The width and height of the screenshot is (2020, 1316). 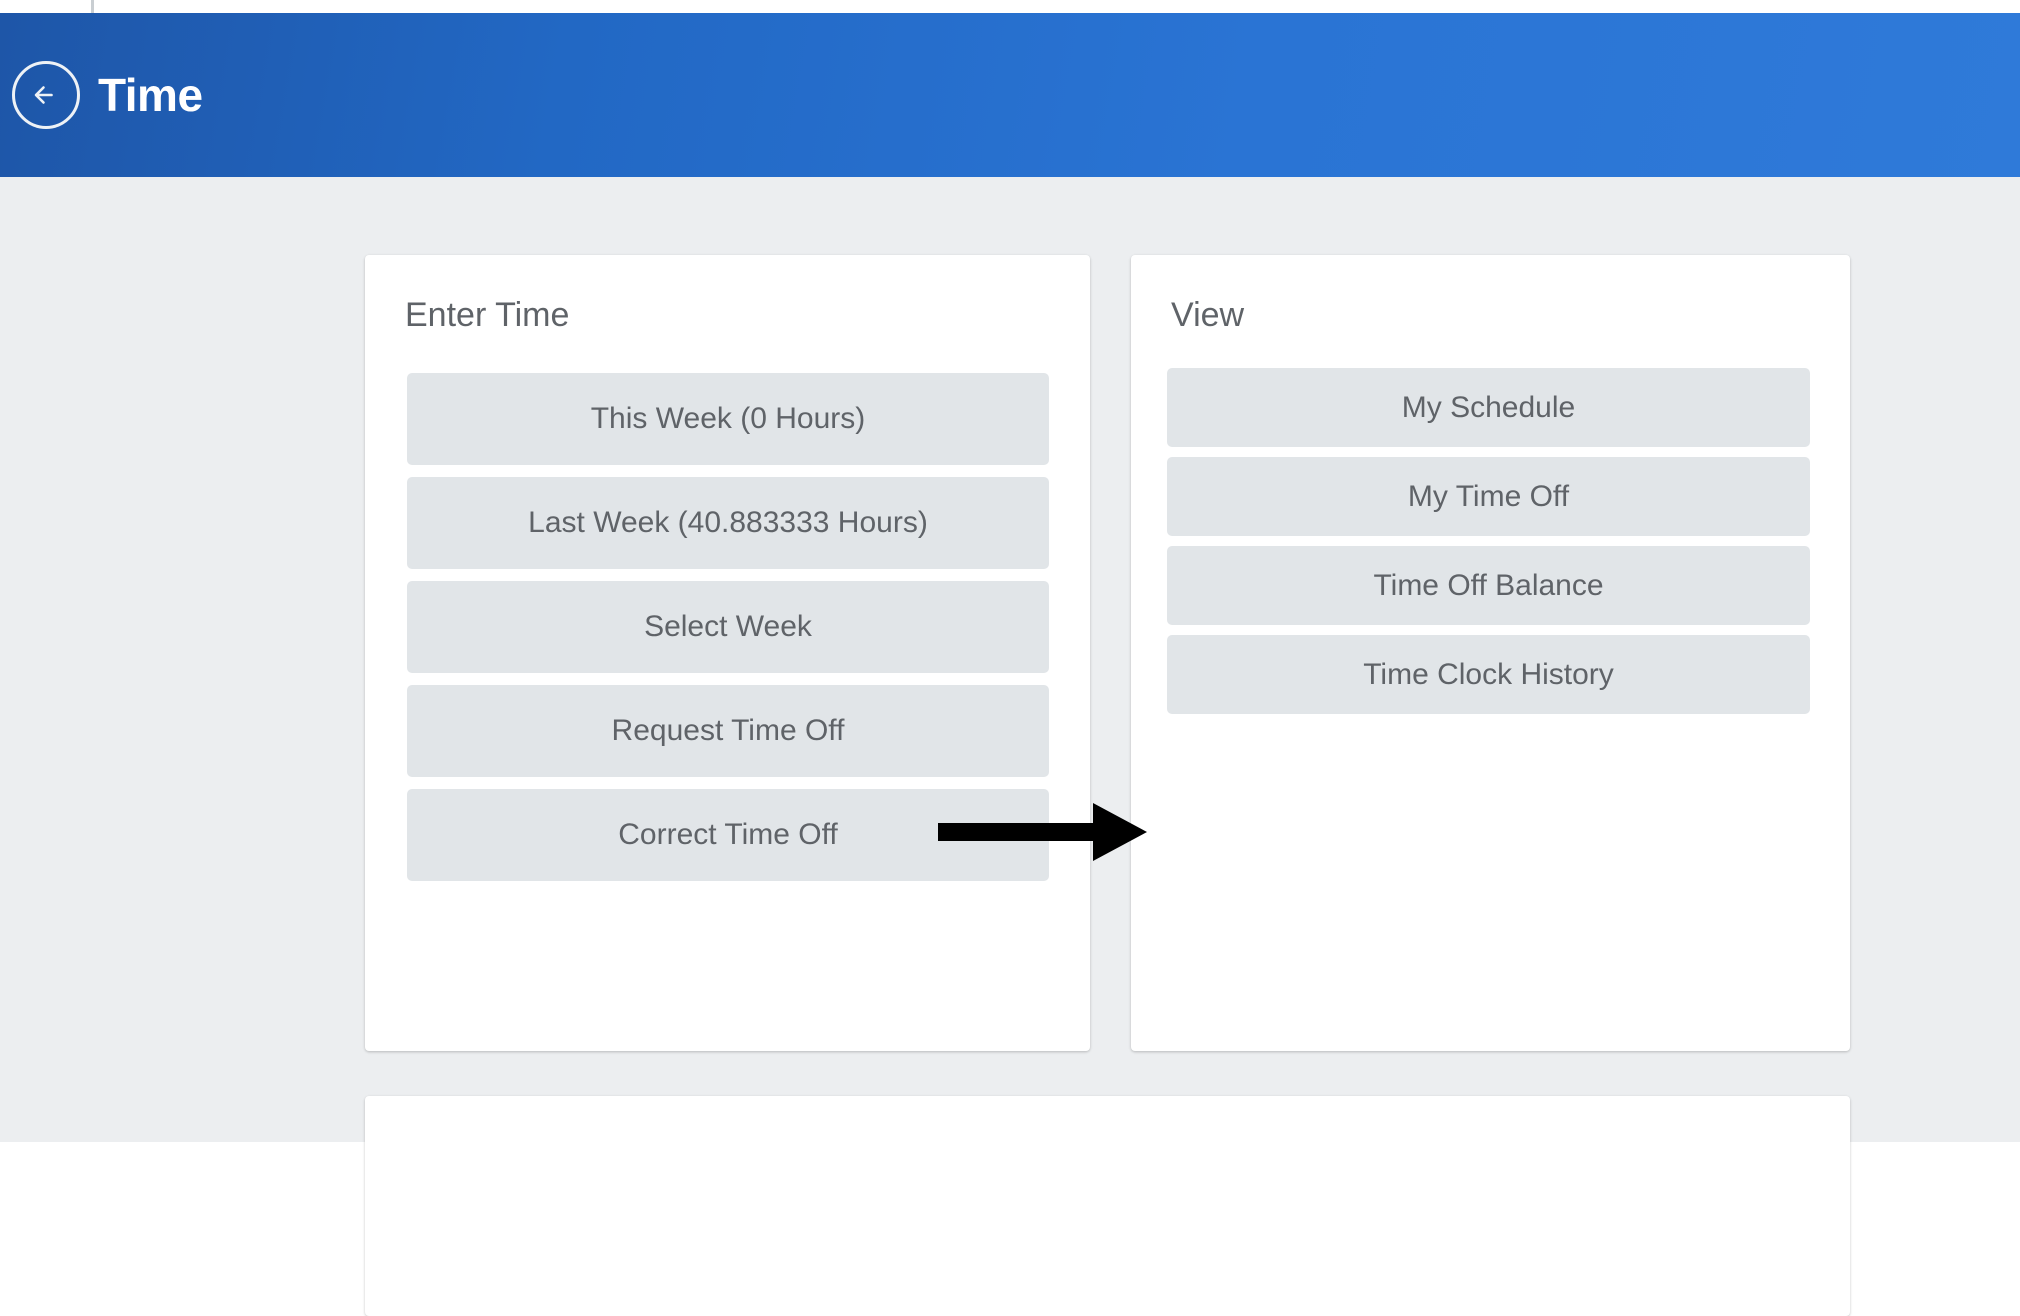 What do you see at coordinates (728, 731) in the screenshot?
I see `request-time-off-button: Request Time Off` at bounding box center [728, 731].